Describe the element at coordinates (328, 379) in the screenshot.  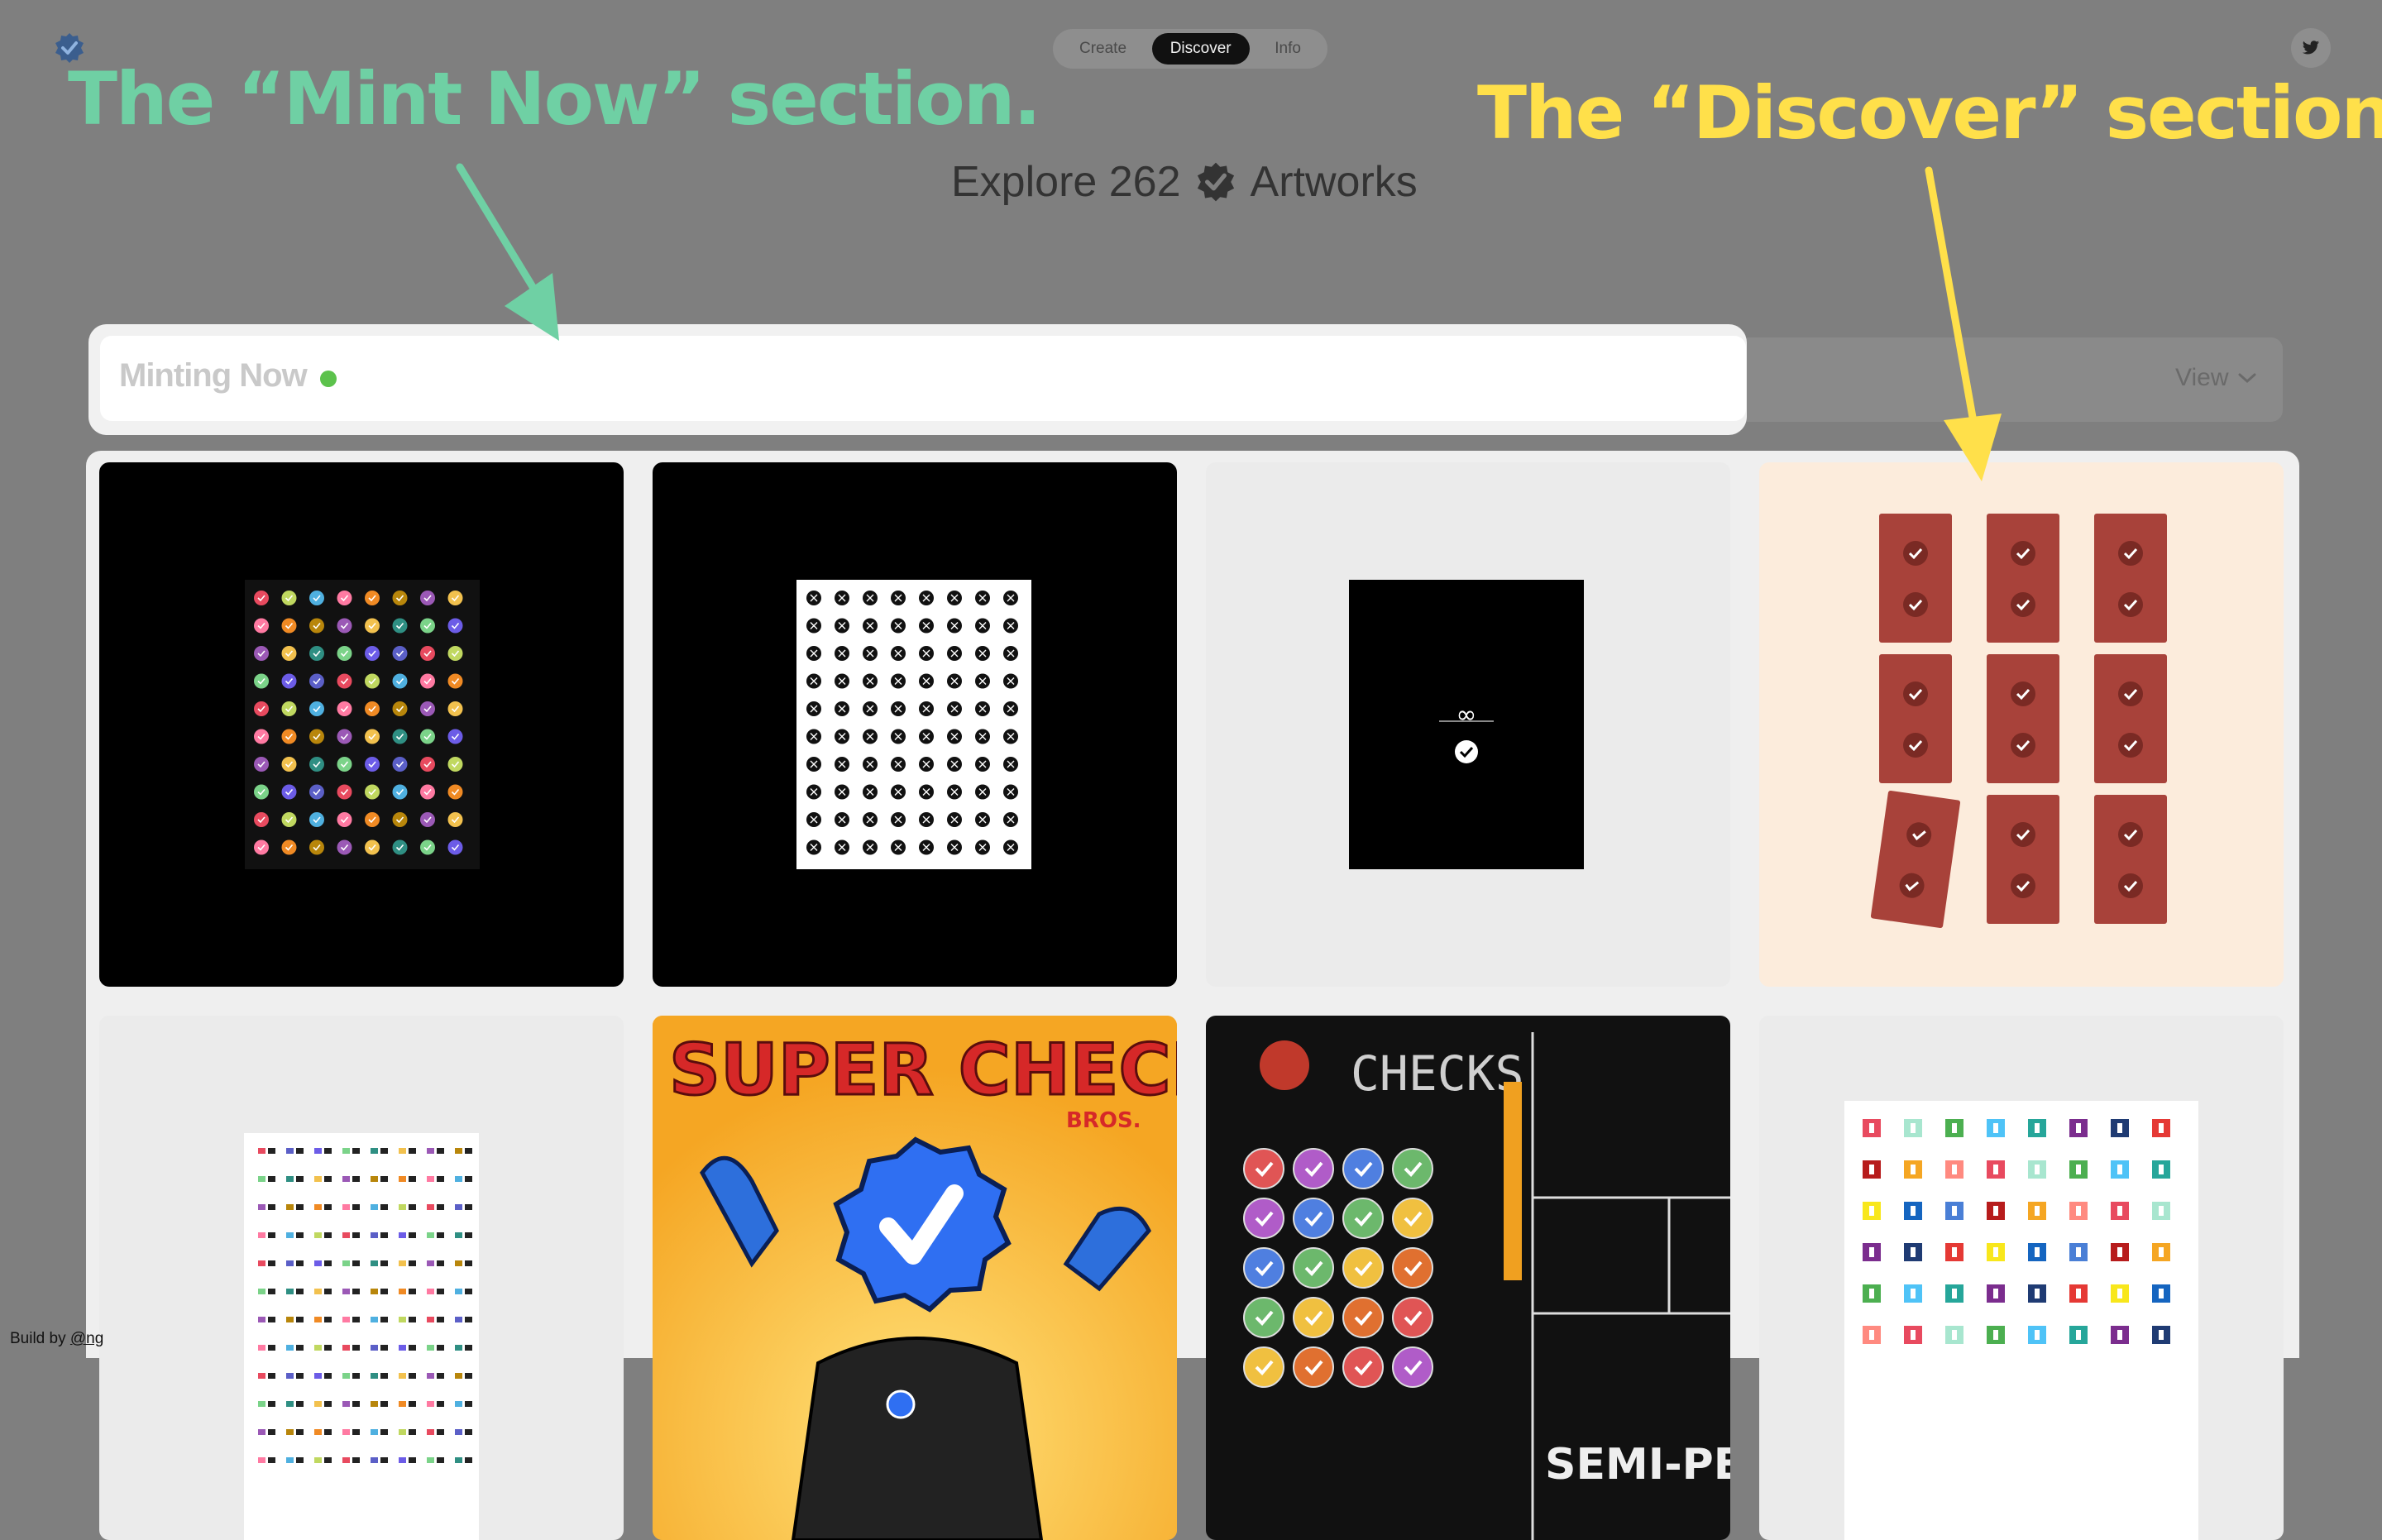
I see `live-status-dot` at that location.